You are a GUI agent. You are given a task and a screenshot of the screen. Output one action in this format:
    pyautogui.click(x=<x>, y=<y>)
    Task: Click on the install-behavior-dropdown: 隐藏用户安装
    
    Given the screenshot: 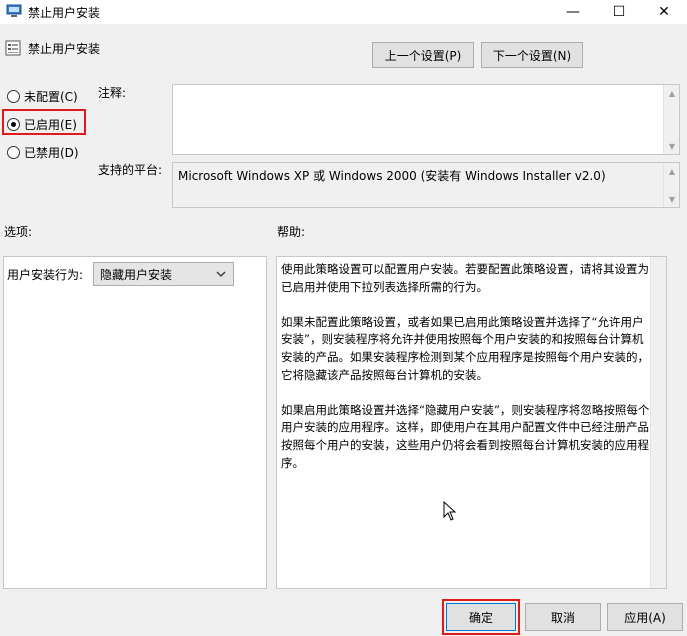 What is the action you would take?
    pyautogui.click(x=163, y=274)
    